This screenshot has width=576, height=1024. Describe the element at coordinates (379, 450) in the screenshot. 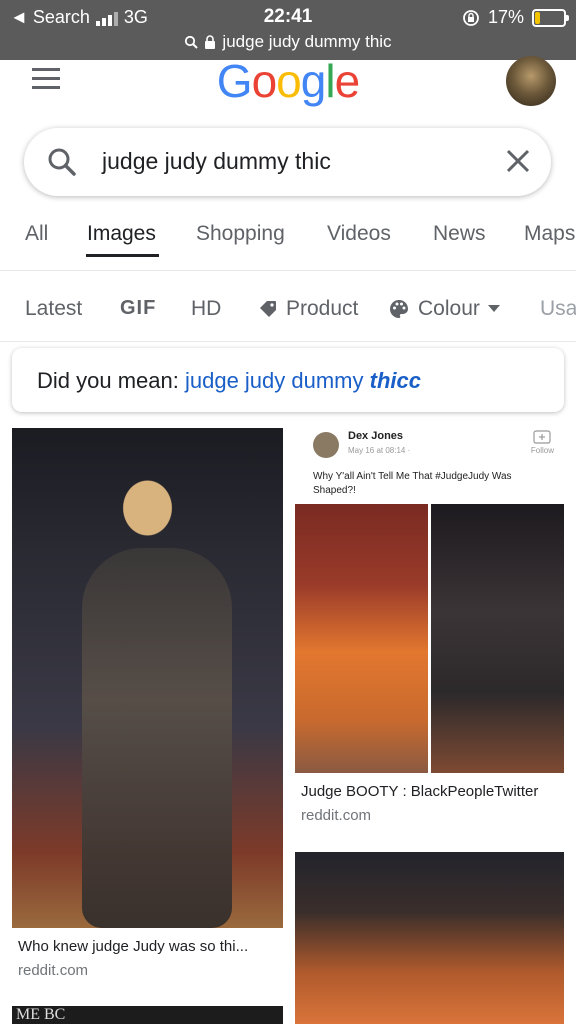

I see `tweet-date: May 16 at 08:14 ·` at that location.